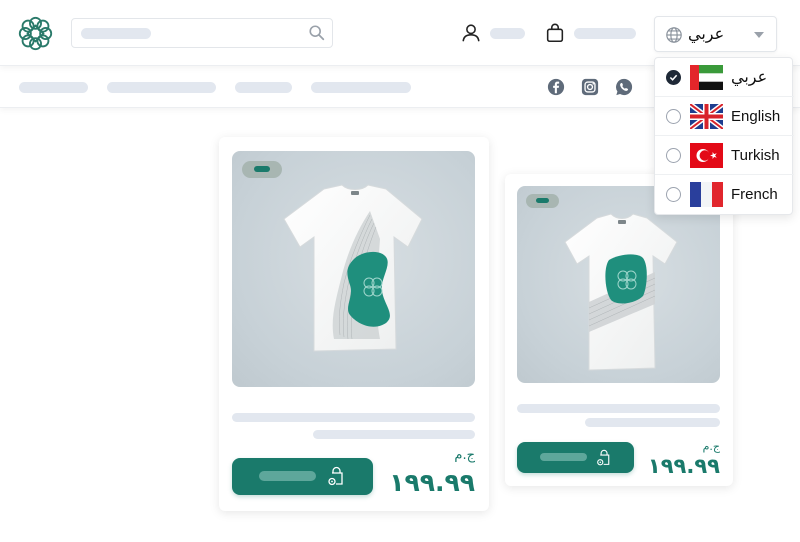 This screenshot has height=542, width=800. What do you see at coordinates (724, 155) in the screenshot?
I see `language-option-turkish: Turkish` at bounding box center [724, 155].